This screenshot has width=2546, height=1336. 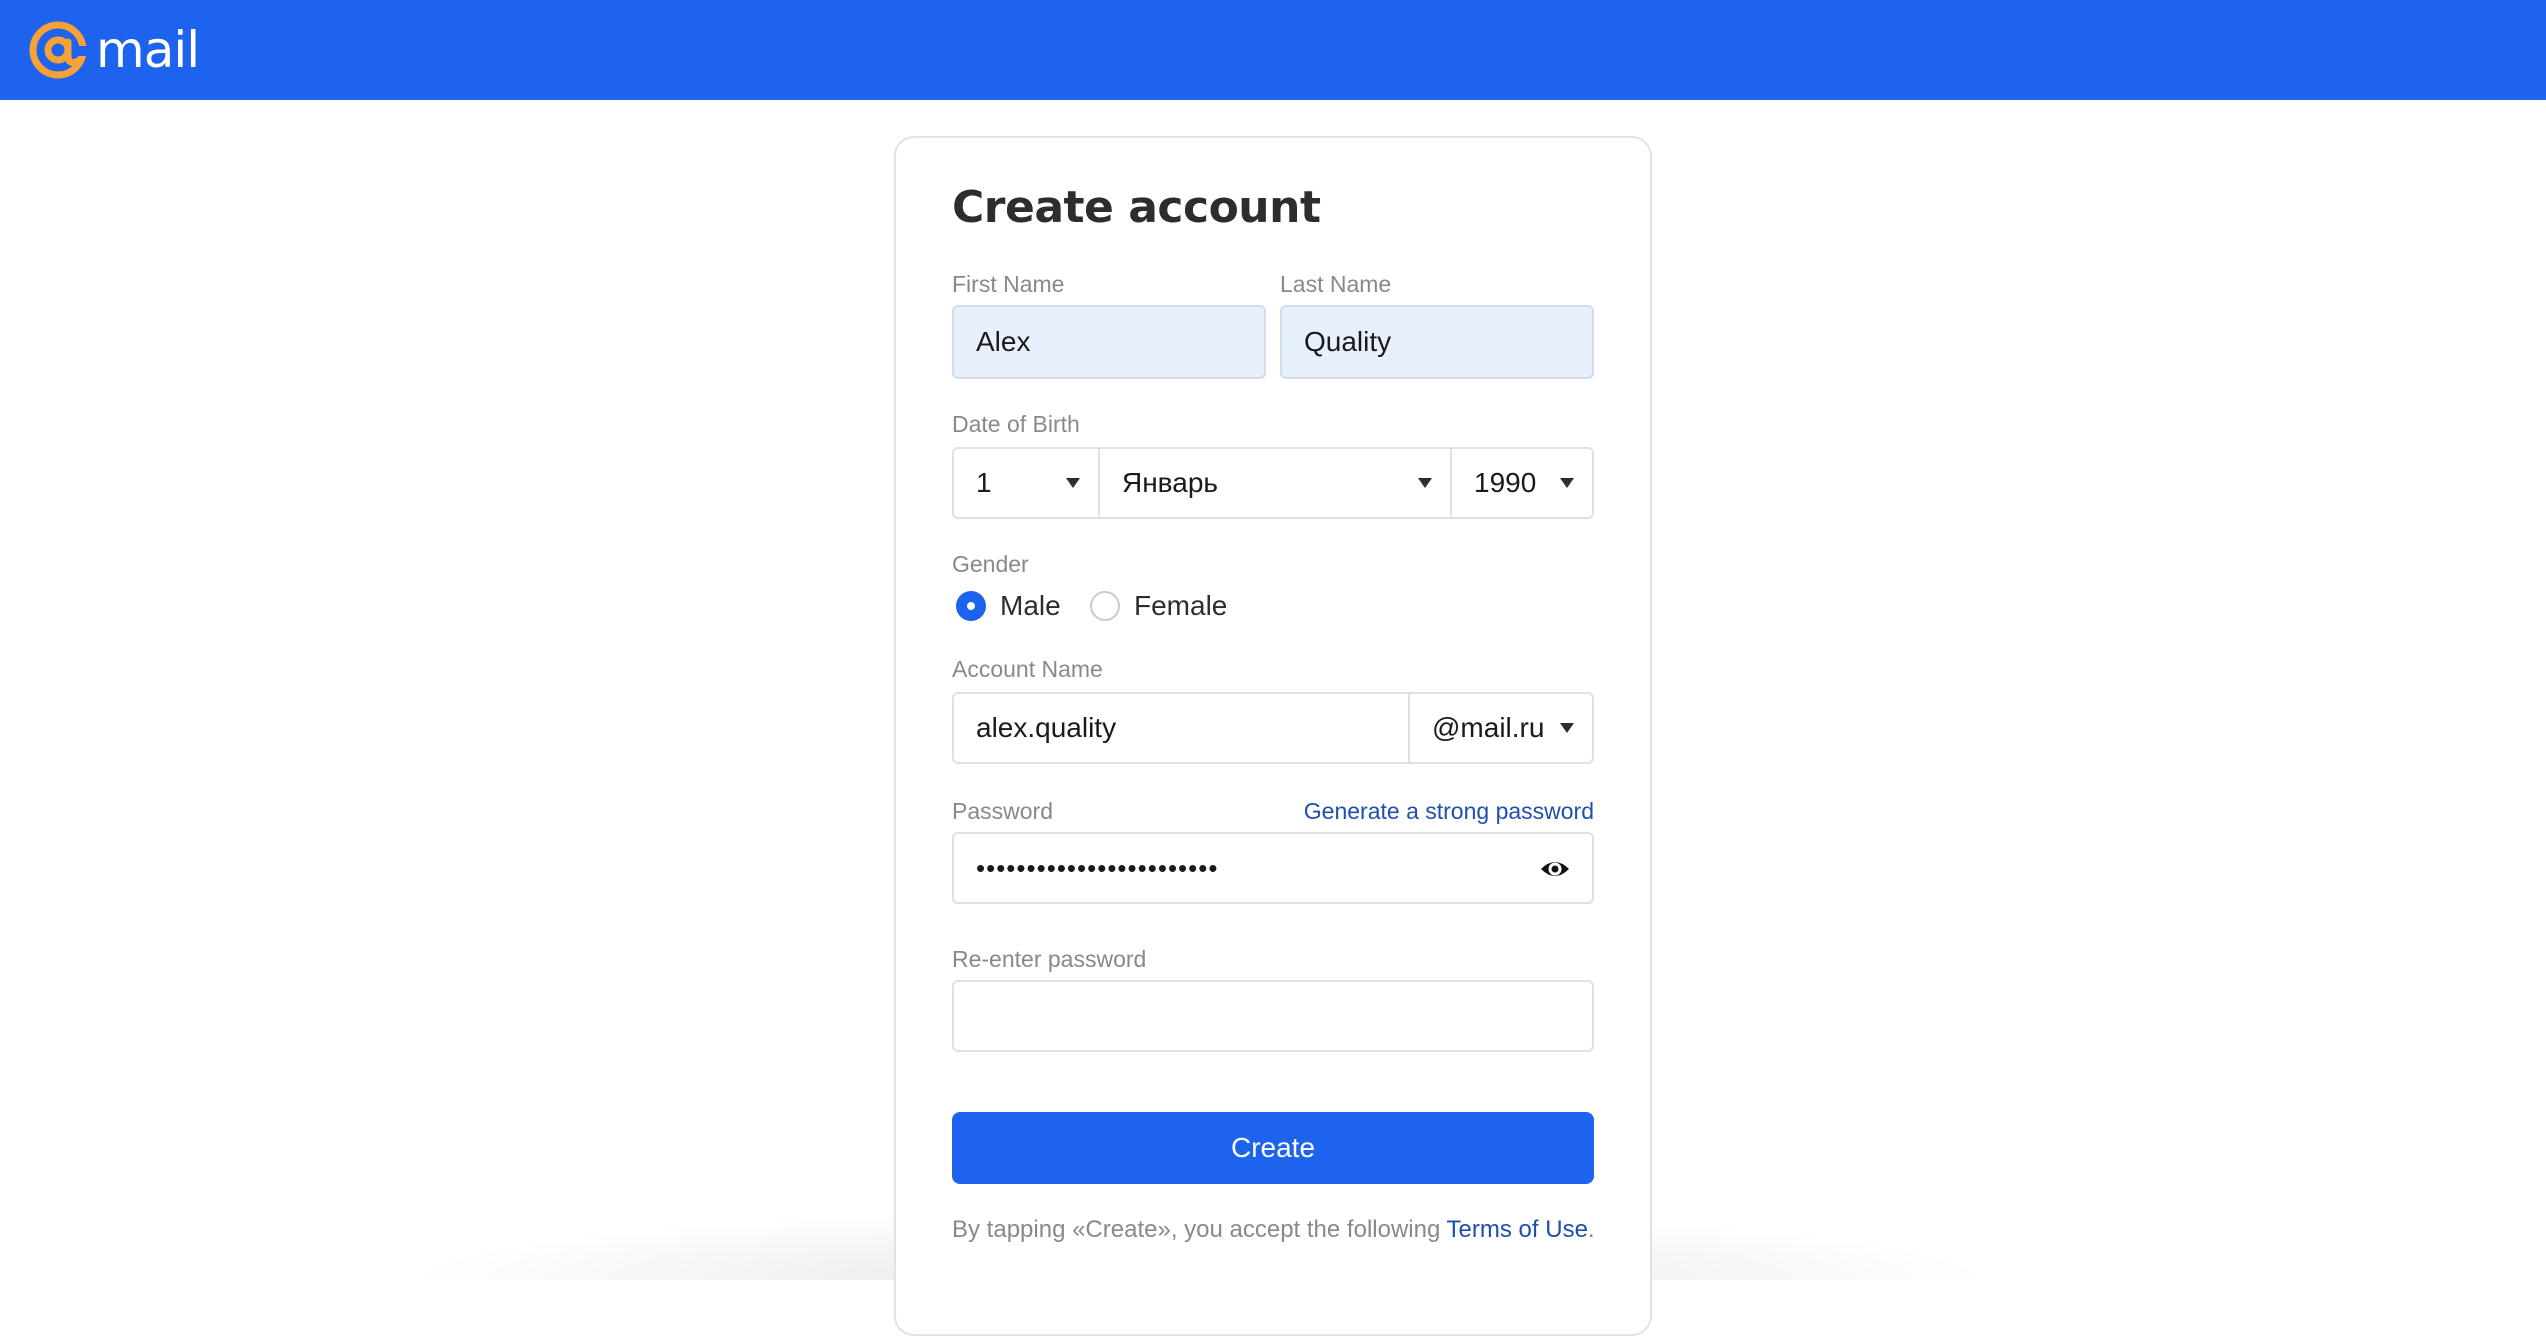 What do you see at coordinates (1488, 727) in the screenshot?
I see `domain-value: @mail.ru` at bounding box center [1488, 727].